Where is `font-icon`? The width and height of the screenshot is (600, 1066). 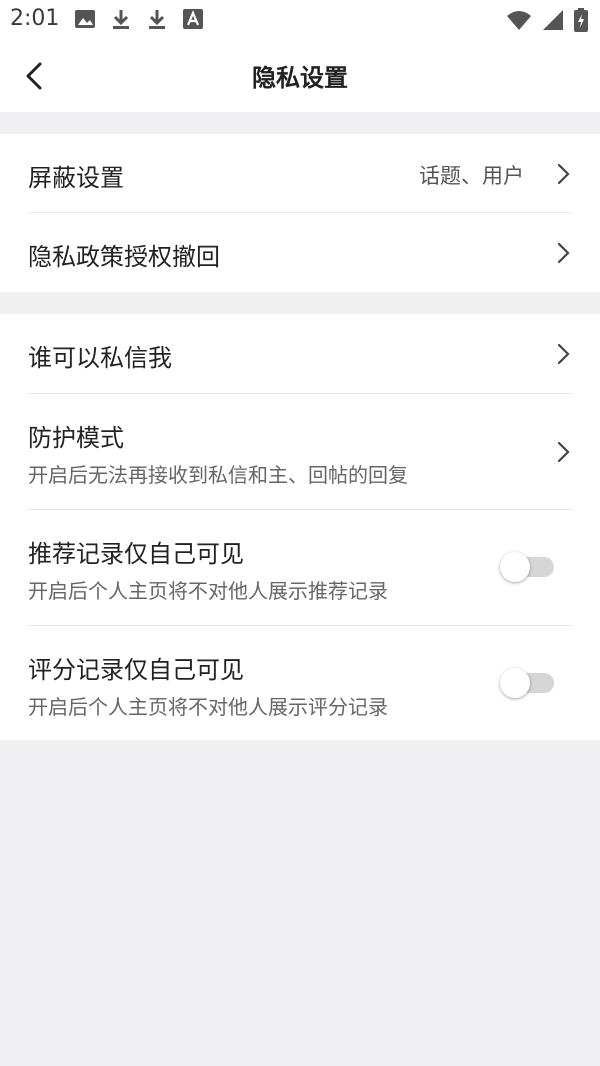 font-icon is located at coordinates (193, 19).